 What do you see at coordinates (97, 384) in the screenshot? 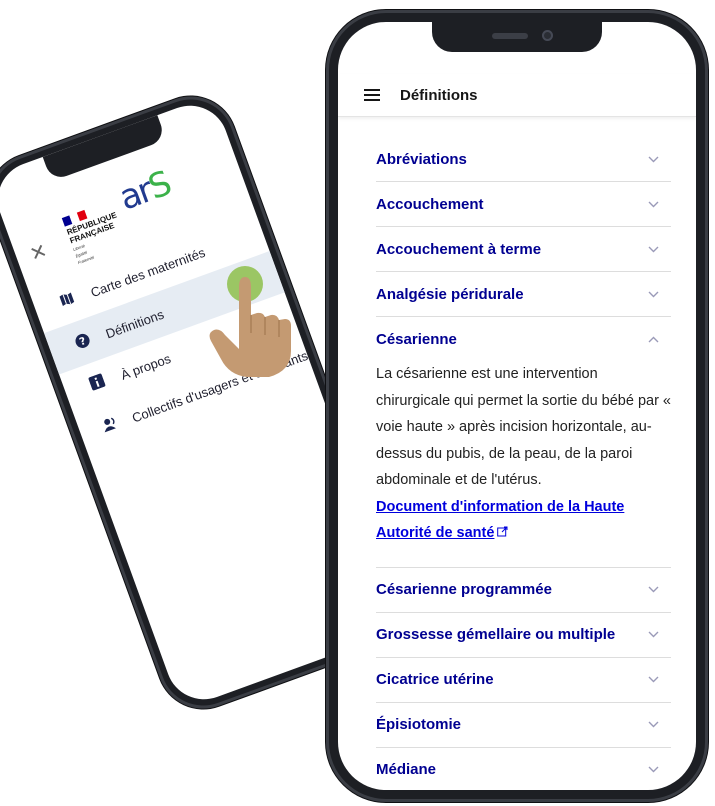
I see `info-icon` at bounding box center [97, 384].